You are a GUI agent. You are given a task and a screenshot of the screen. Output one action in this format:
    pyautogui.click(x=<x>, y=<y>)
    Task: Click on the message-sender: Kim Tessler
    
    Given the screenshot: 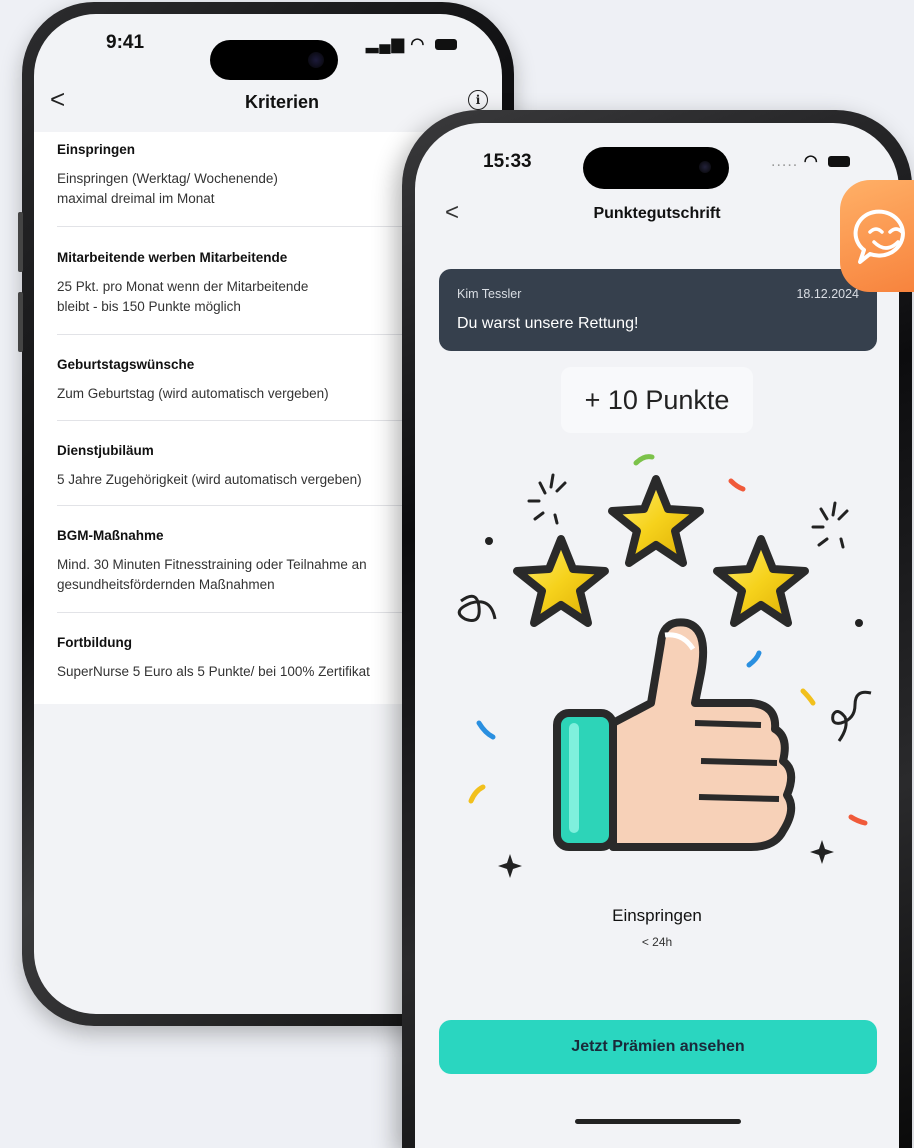 What is the action you would take?
    pyautogui.click(x=489, y=294)
    